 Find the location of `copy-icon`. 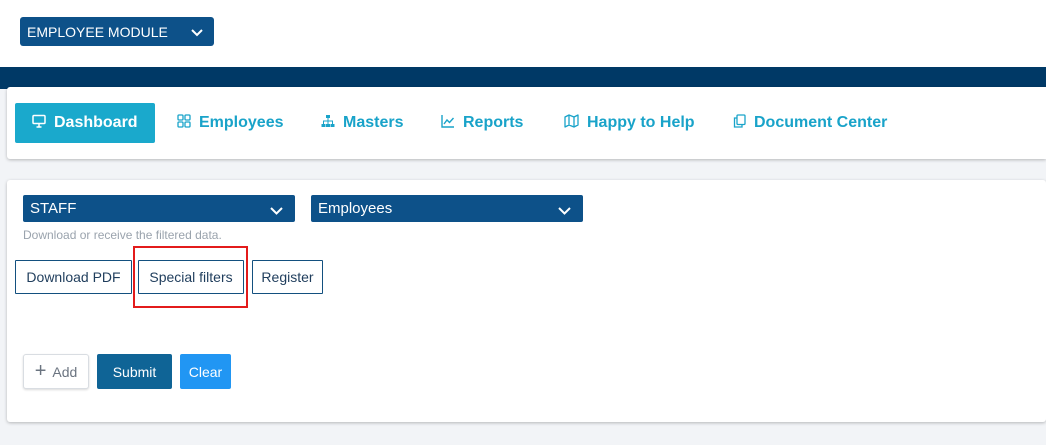

copy-icon is located at coordinates (739, 123).